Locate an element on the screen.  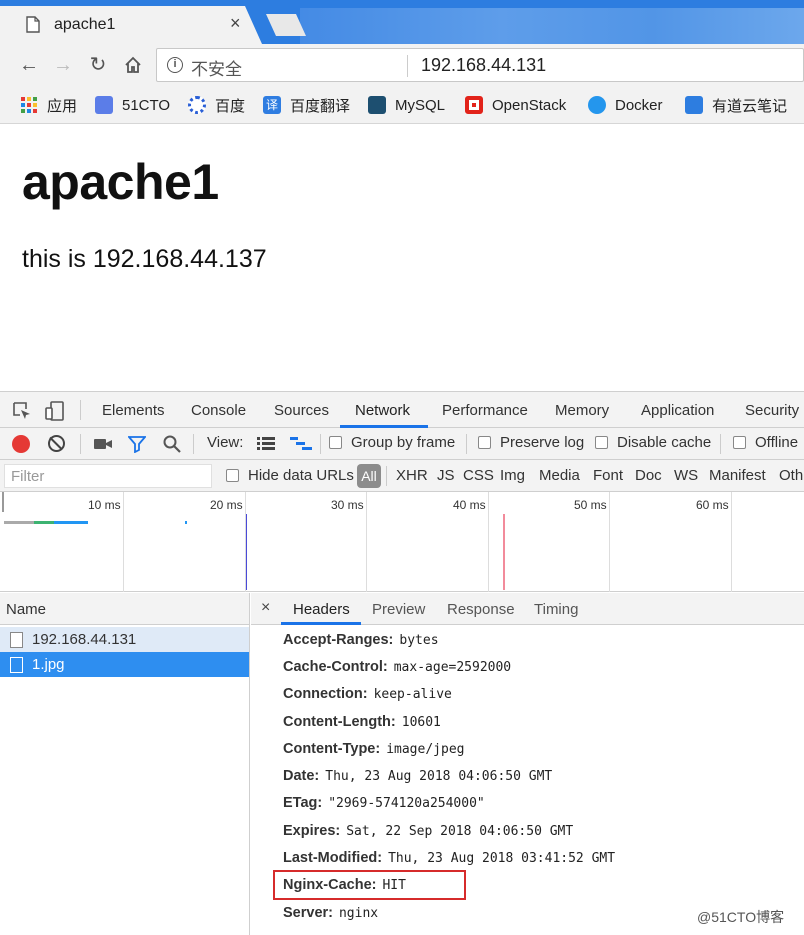
name-column-header: Name is located at coordinates (125, 609).